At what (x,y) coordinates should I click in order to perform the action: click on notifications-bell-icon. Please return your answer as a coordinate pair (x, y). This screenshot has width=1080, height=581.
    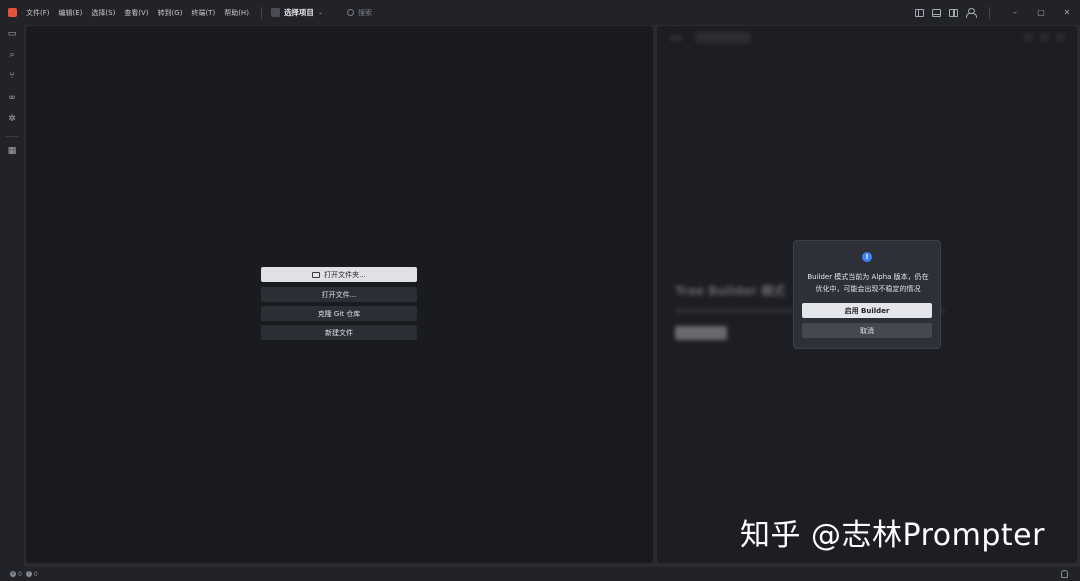
    Looking at the image, I should click on (1064, 574).